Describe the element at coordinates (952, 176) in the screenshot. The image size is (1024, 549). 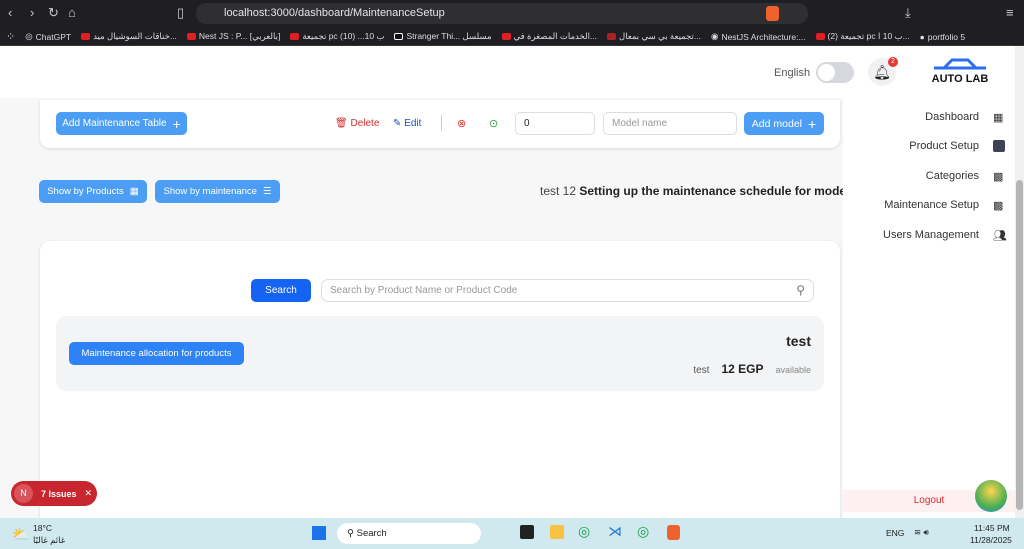
I see `sidebar-item-label: Categories` at that location.